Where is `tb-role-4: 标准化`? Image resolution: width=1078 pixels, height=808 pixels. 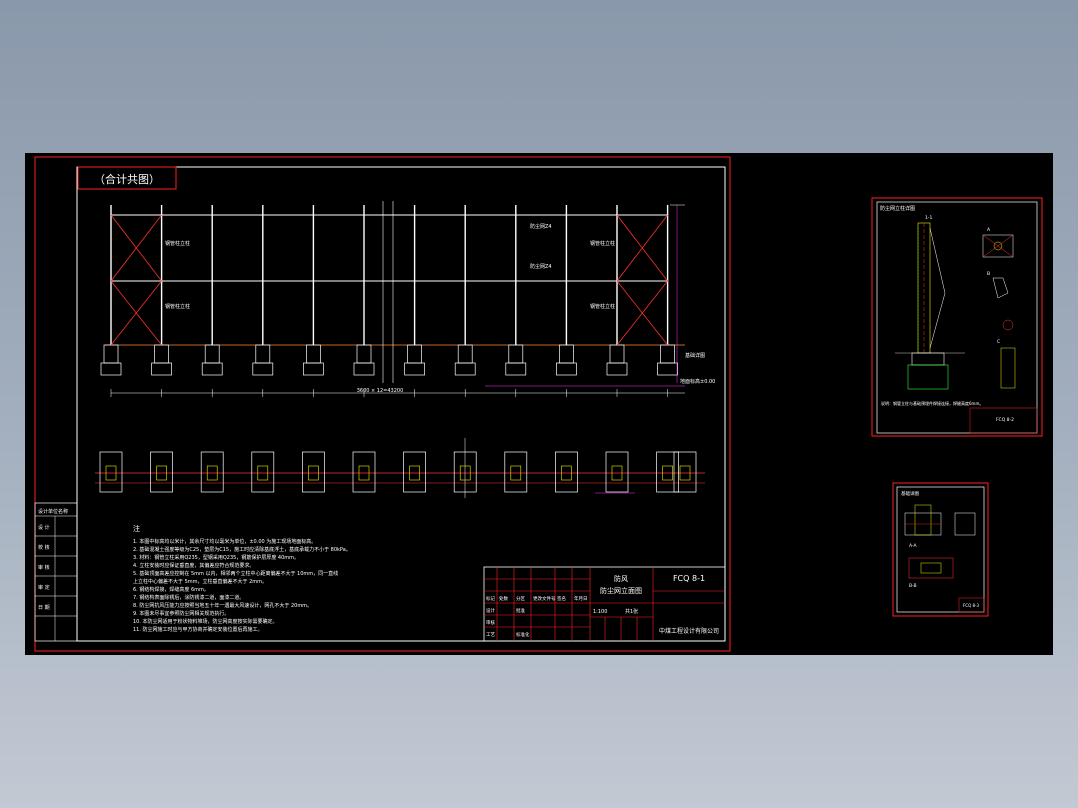
tb-role-4: 标准化 is located at coordinates (523, 634).